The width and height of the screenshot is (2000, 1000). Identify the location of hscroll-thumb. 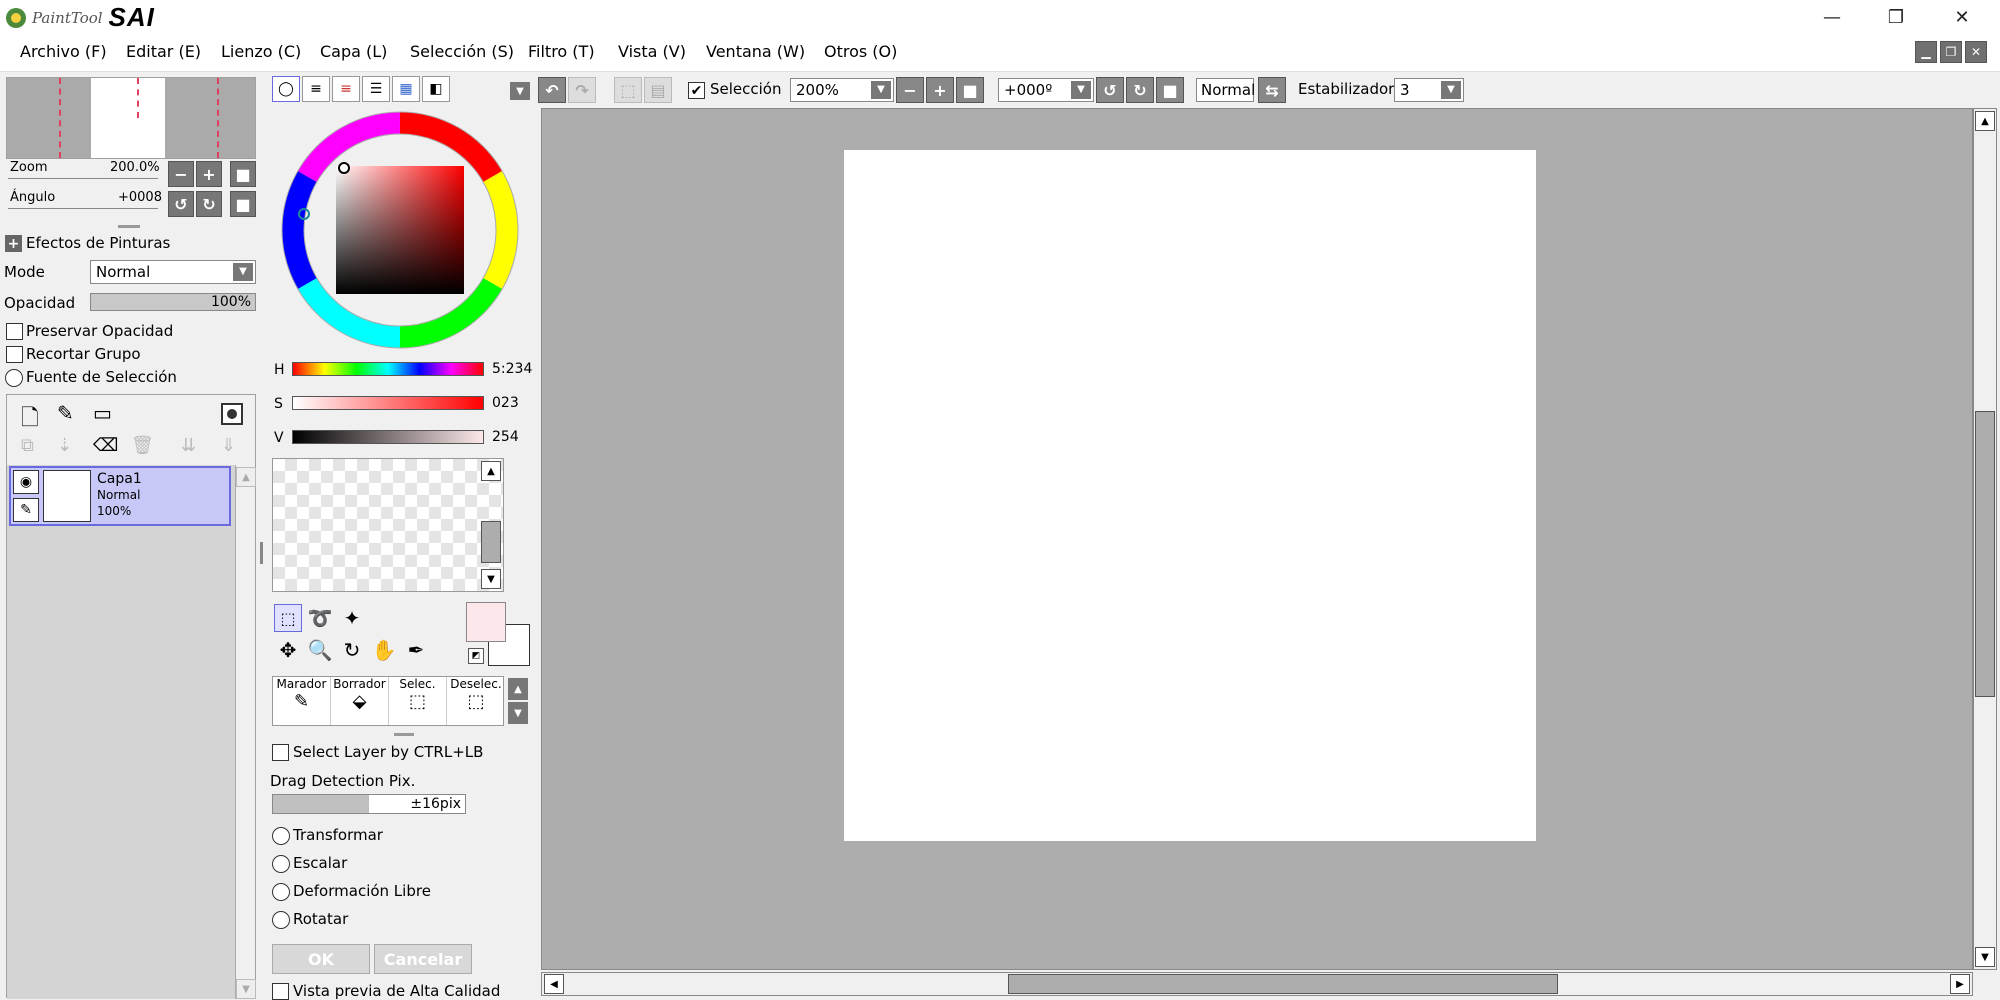
(1283, 984).